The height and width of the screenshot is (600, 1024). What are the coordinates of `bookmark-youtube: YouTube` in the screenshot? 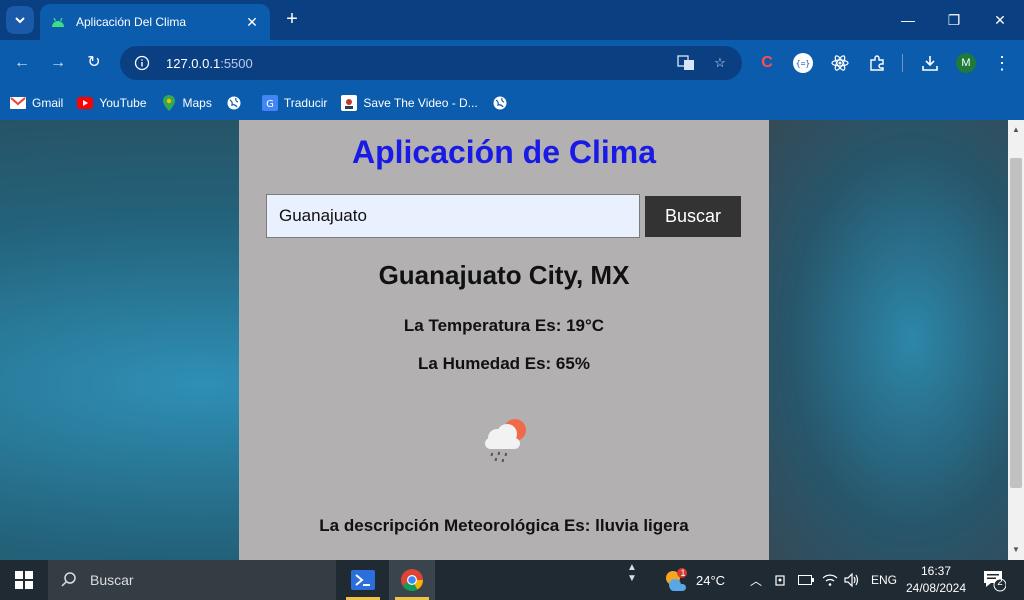 It's located at (112, 103).